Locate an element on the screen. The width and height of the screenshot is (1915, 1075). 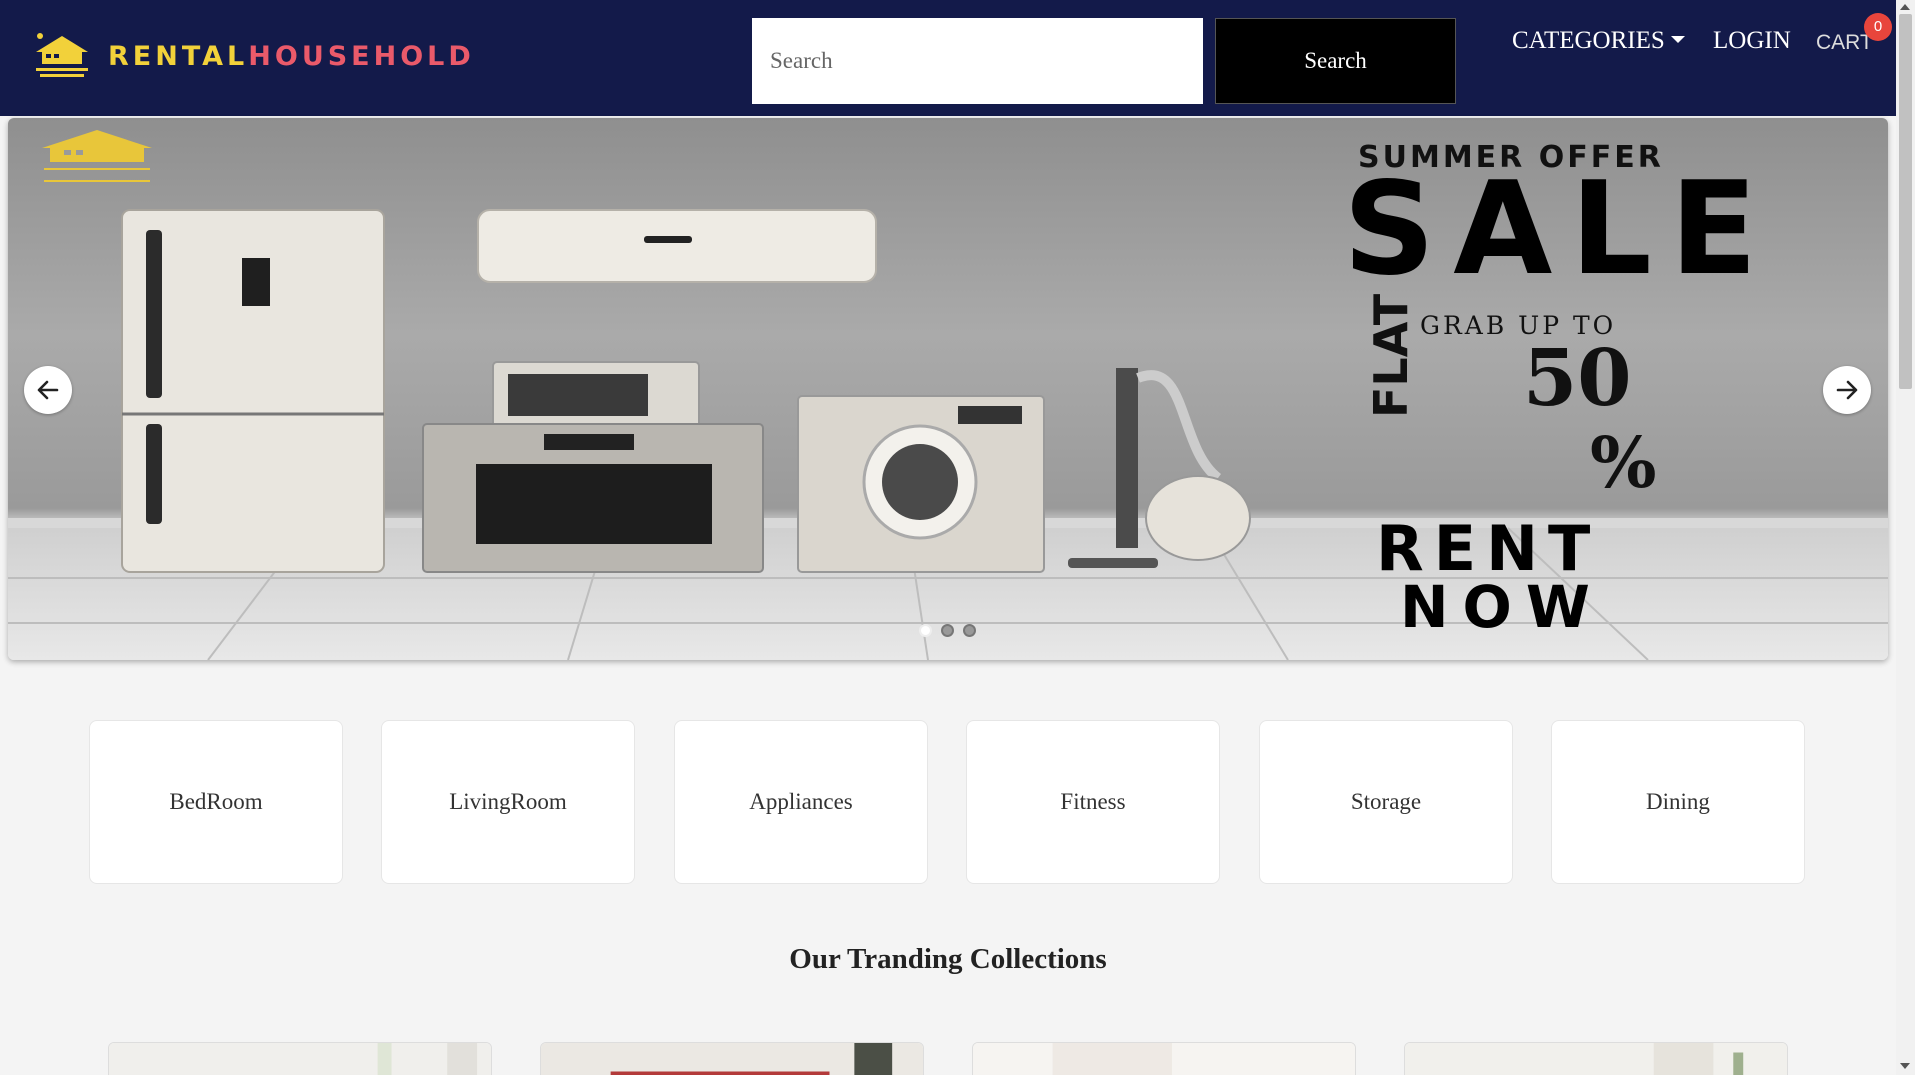
category-card-dining: Dining is located at coordinates (1678, 802).